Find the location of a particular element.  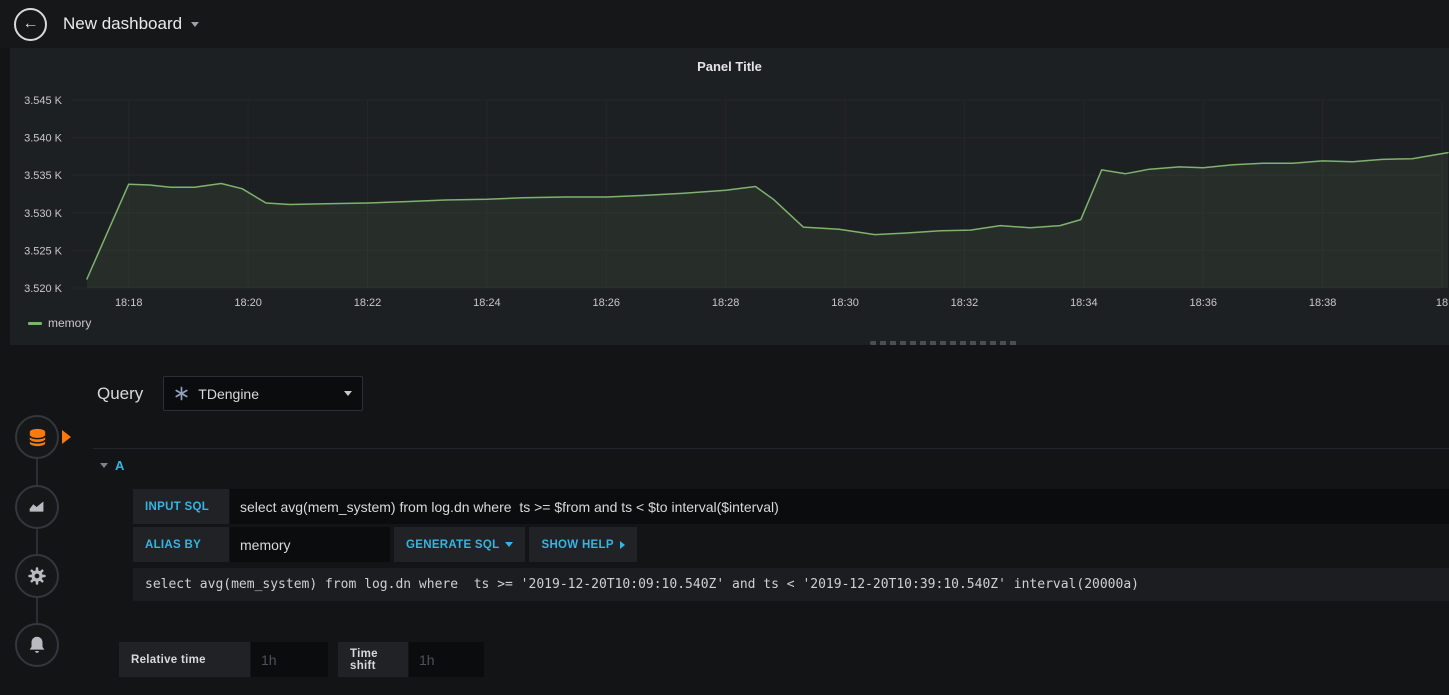

legend-series-label: memory is located at coordinates (69, 323).